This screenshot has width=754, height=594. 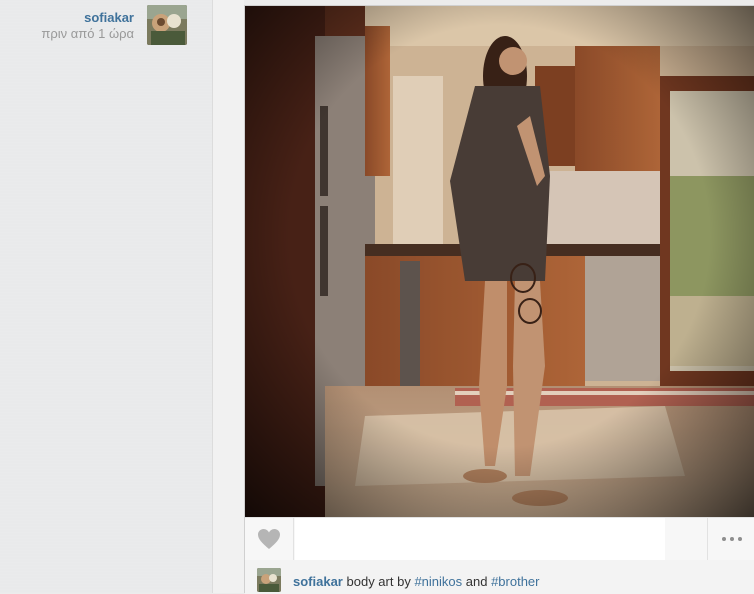 I want to click on caption-body: body art by, so click(x=380, y=581).